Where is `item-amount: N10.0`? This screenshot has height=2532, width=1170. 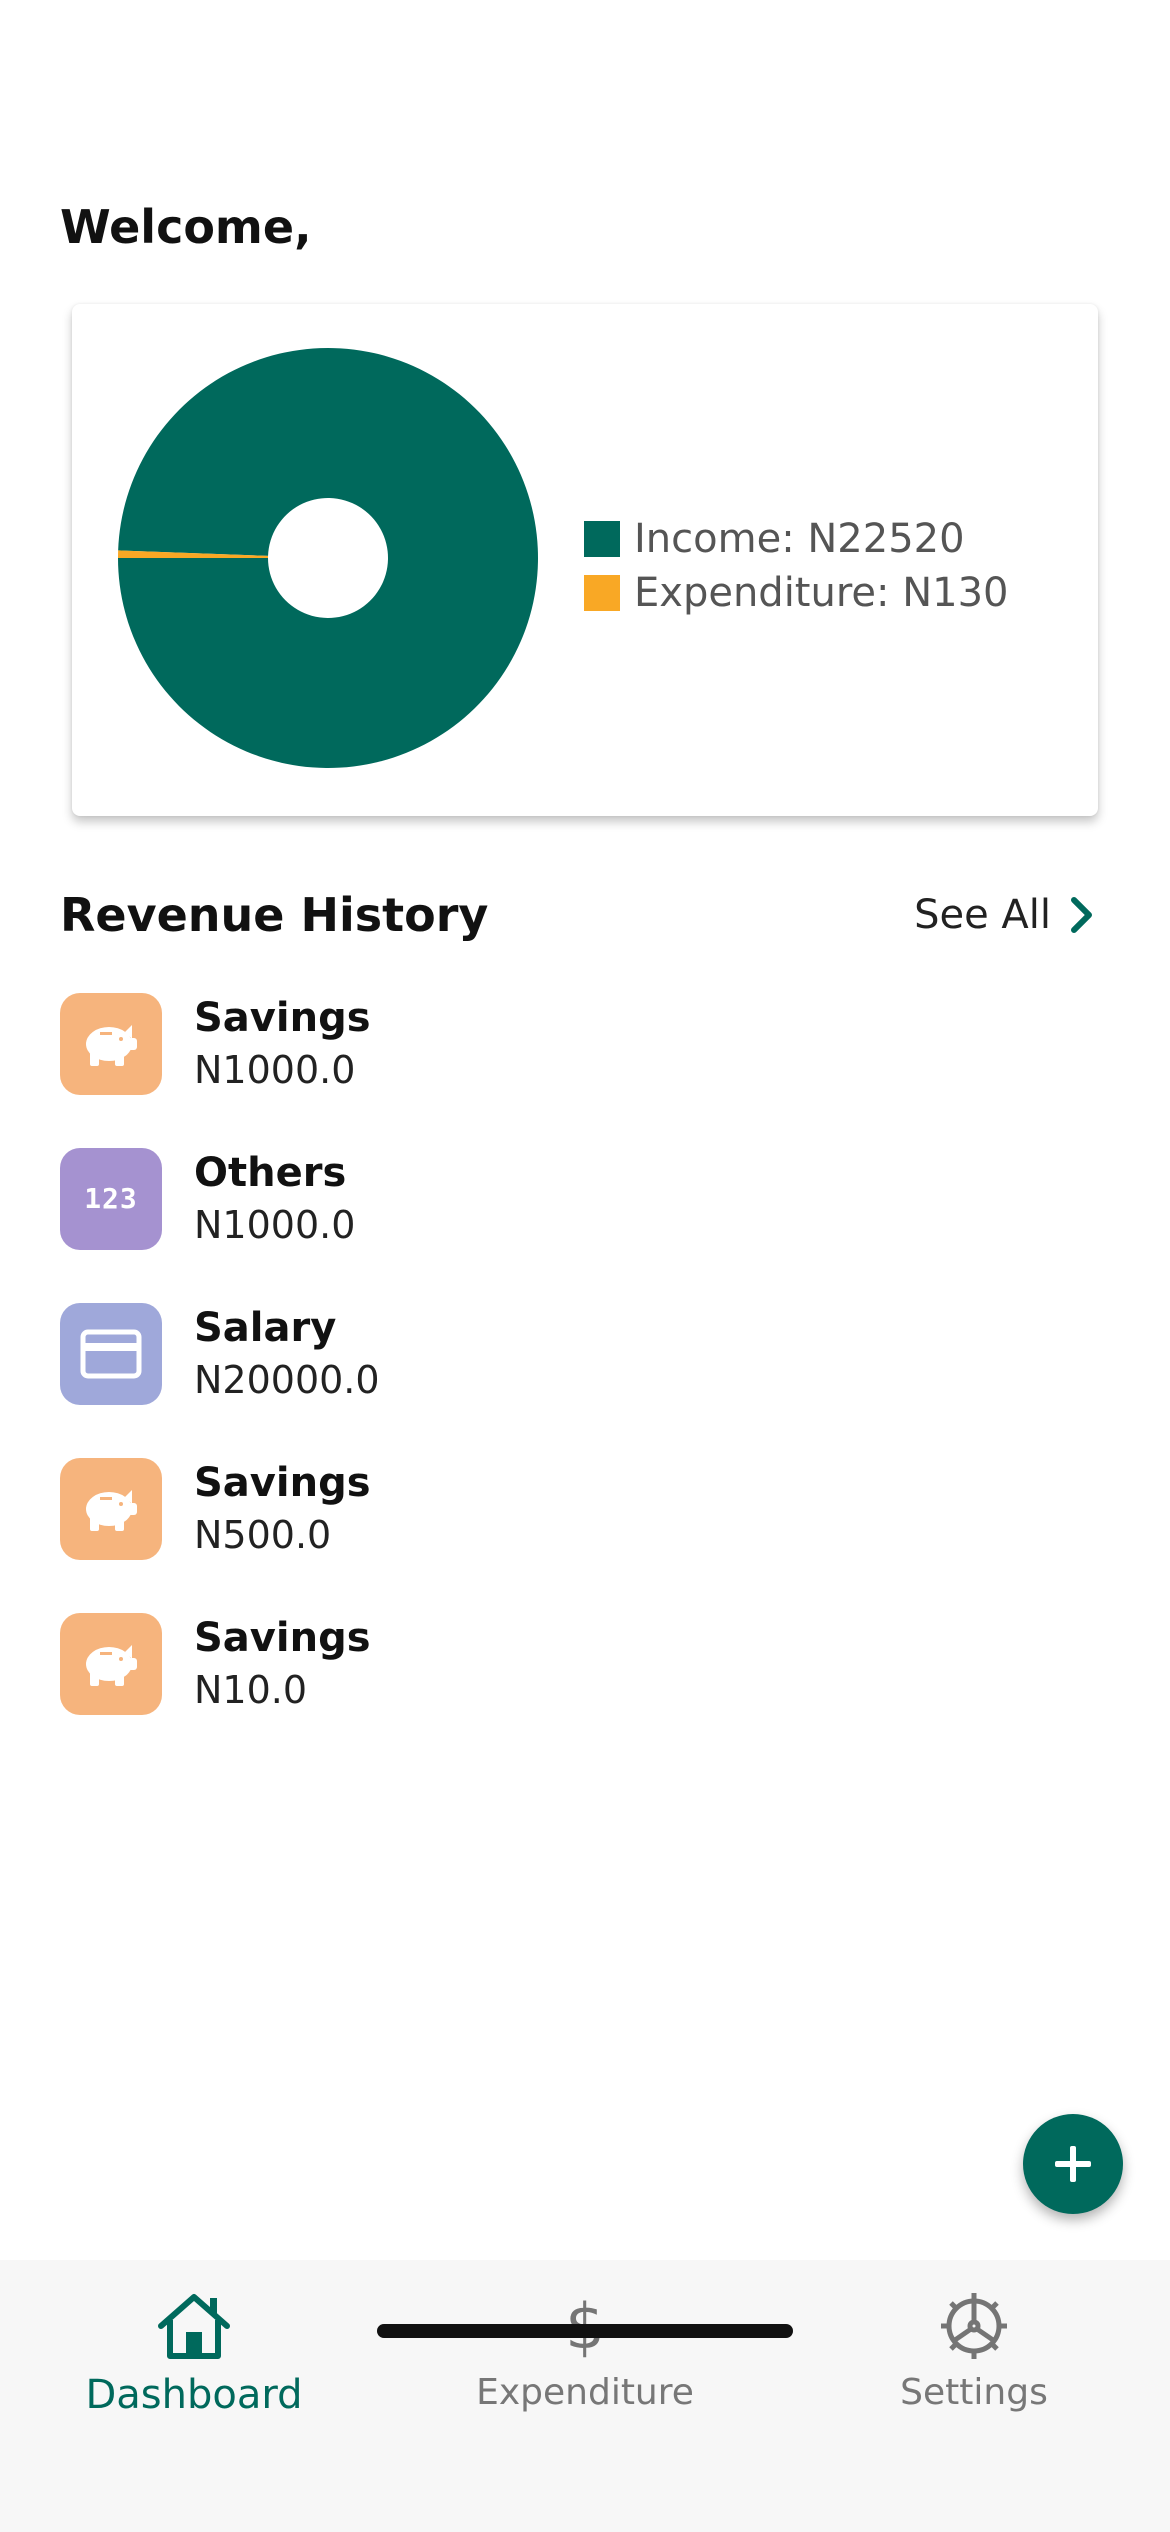
item-amount: N10.0 is located at coordinates (251, 1689).